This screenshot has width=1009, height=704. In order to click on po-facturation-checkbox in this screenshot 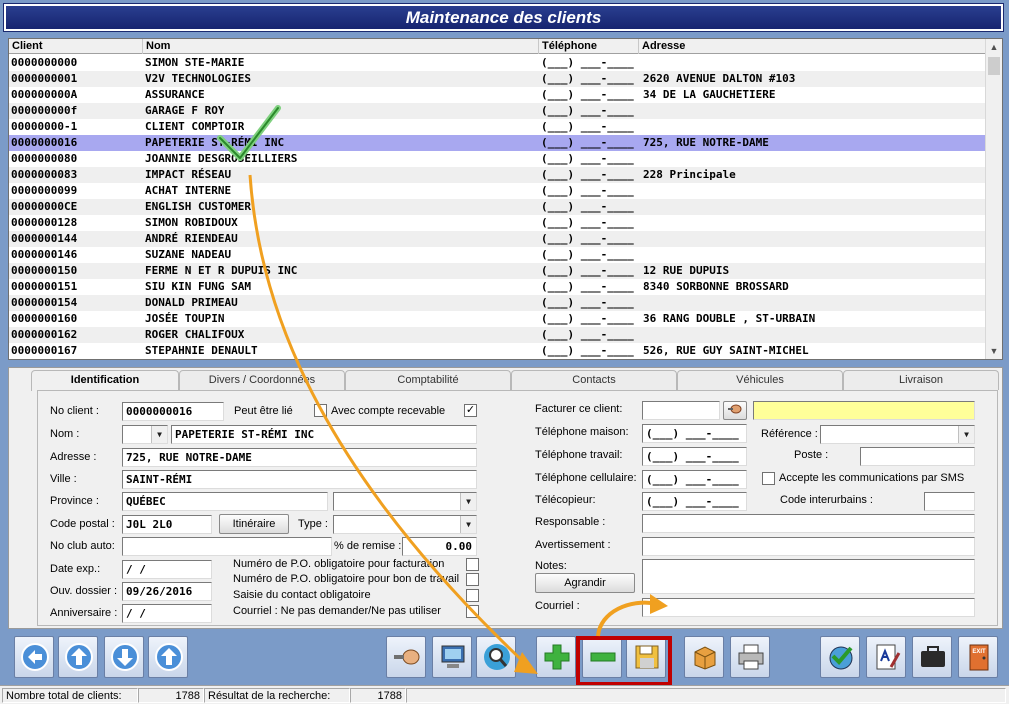, I will do `click(472, 564)`.